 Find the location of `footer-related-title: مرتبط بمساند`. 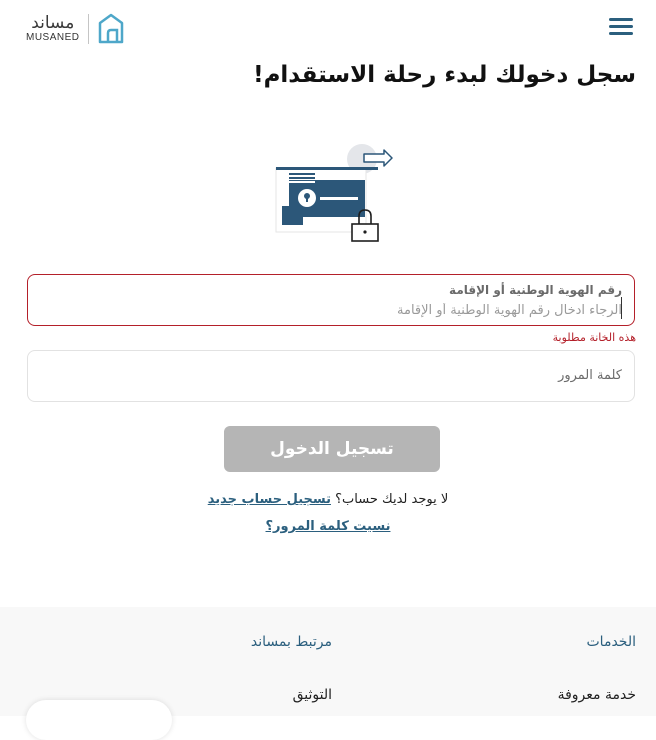

footer-related-title: مرتبط بمساند is located at coordinates (291, 642).